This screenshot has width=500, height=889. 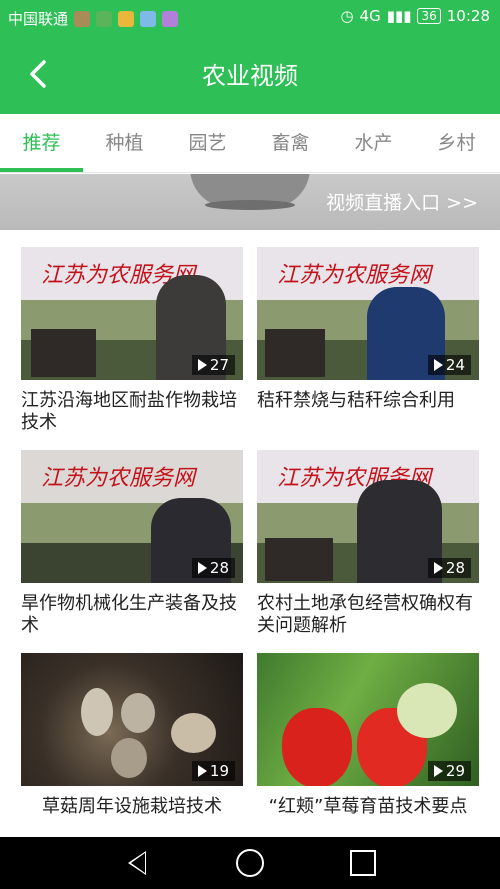 What do you see at coordinates (347, 16) in the screenshot?
I see `alarm-icon: ◷` at bounding box center [347, 16].